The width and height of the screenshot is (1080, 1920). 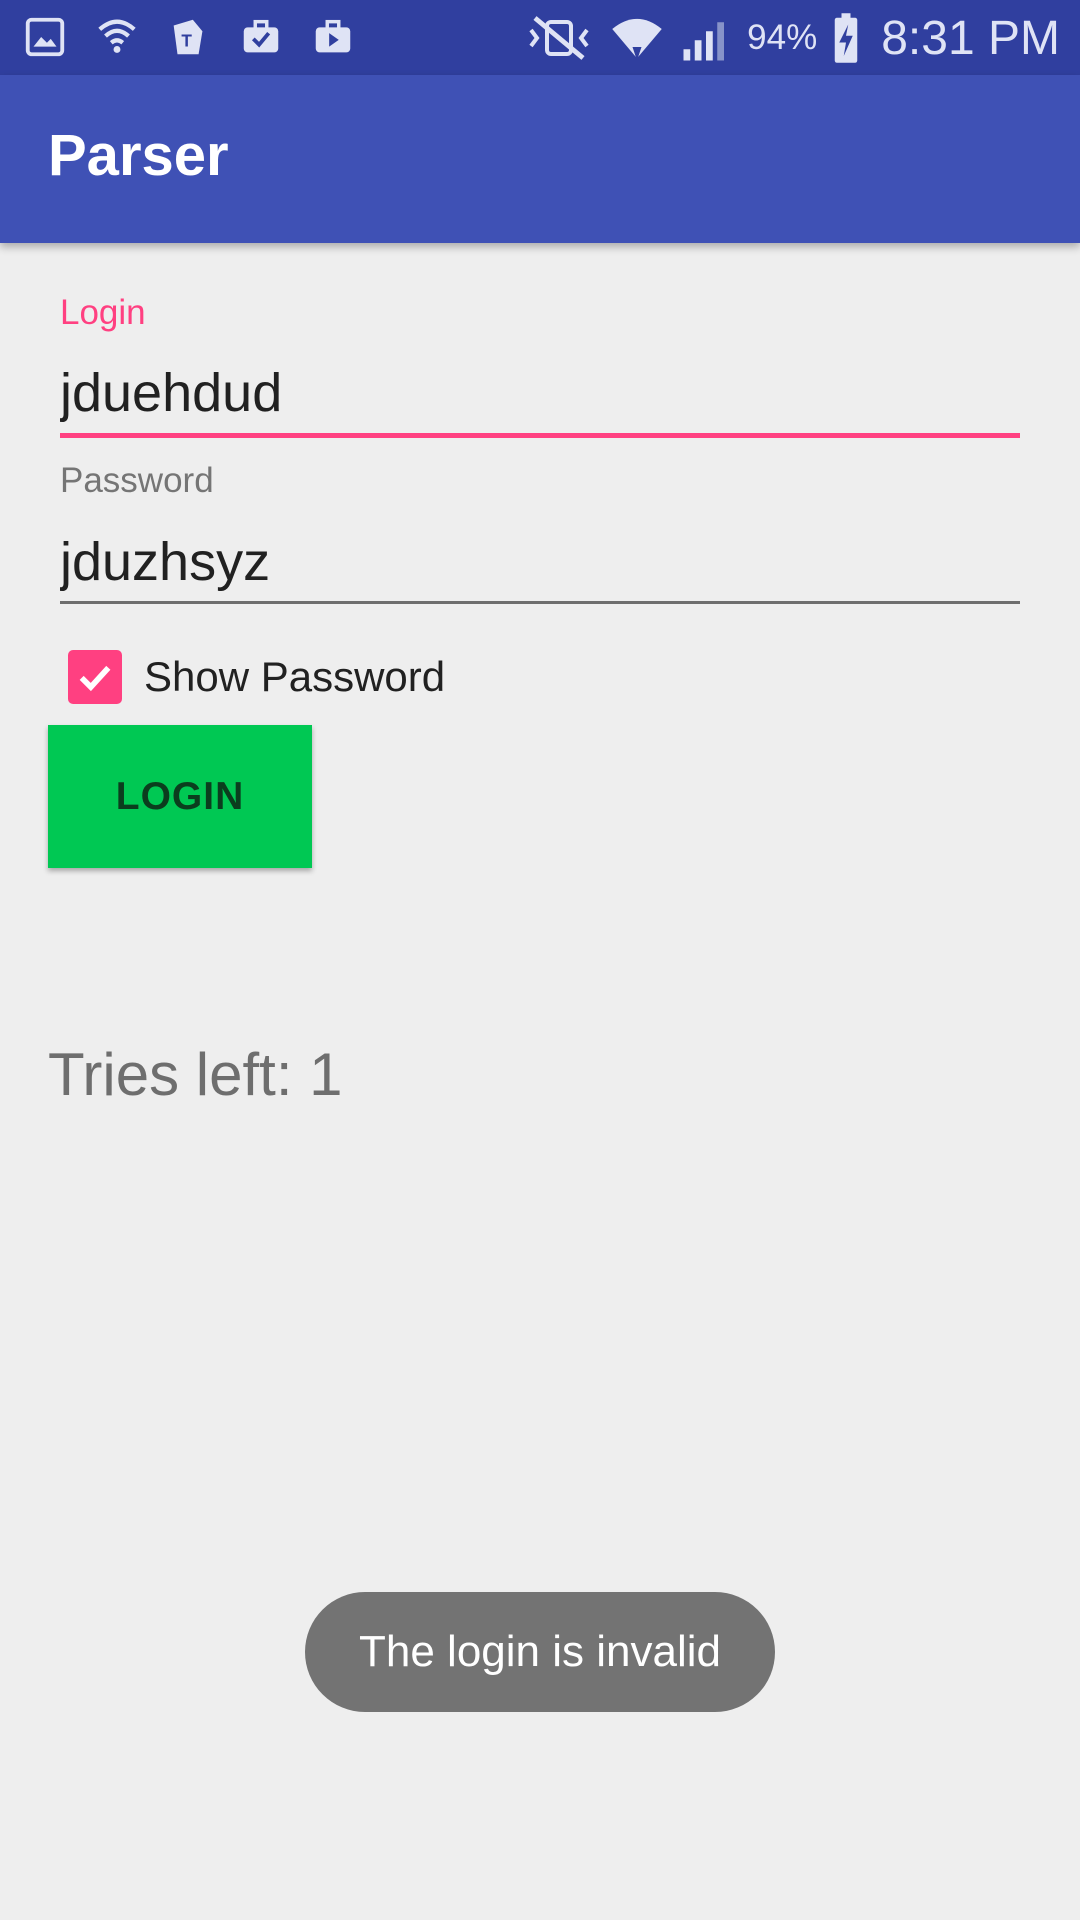 What do you see at coordinates (704, 41) in the screenshot?
I see `cell-signal-icon` at bounding box center [704, 41].